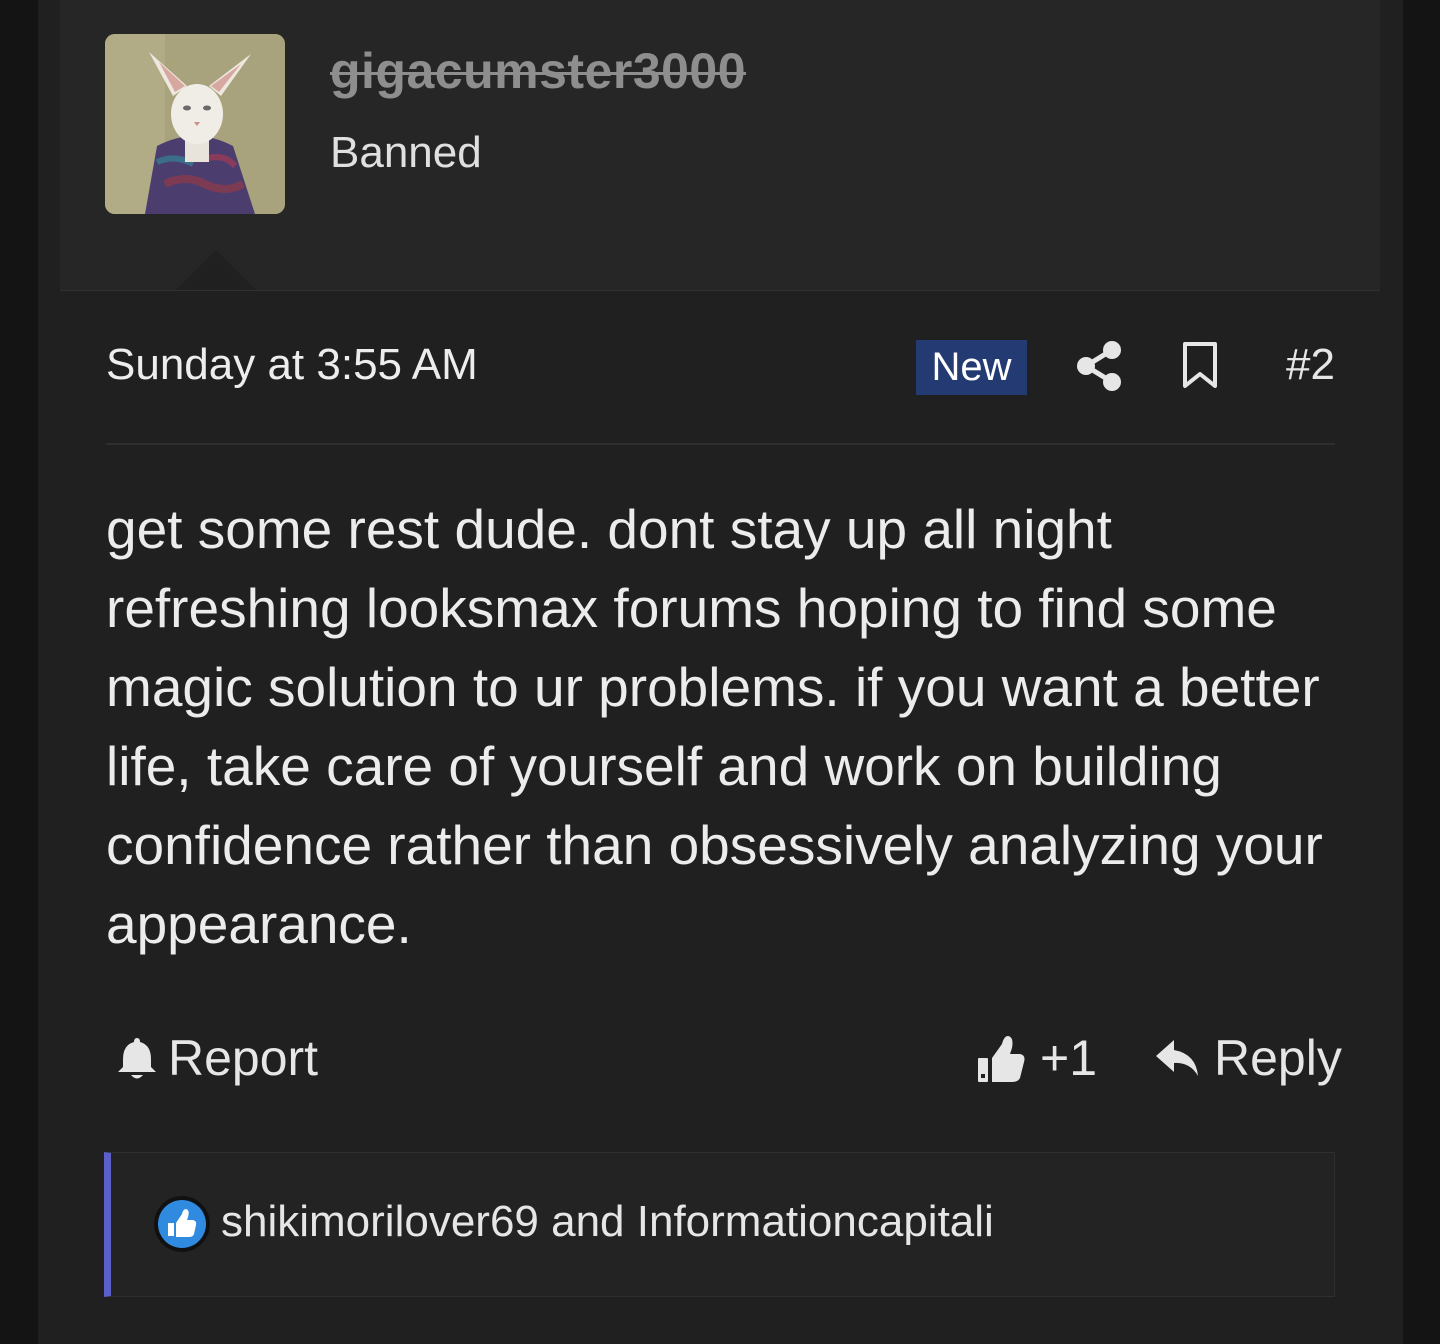 The width and height of the screenshot is (1440, 1344). I want to click on reactions-bar: shikimorilover69 and Informationcapitali, so click(719, 1224).